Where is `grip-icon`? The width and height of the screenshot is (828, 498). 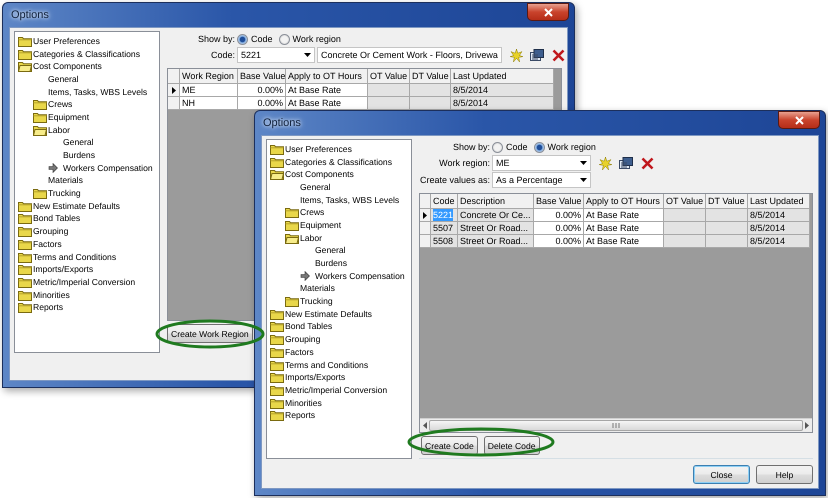
grip-icon is located at coordinates (616, 425).